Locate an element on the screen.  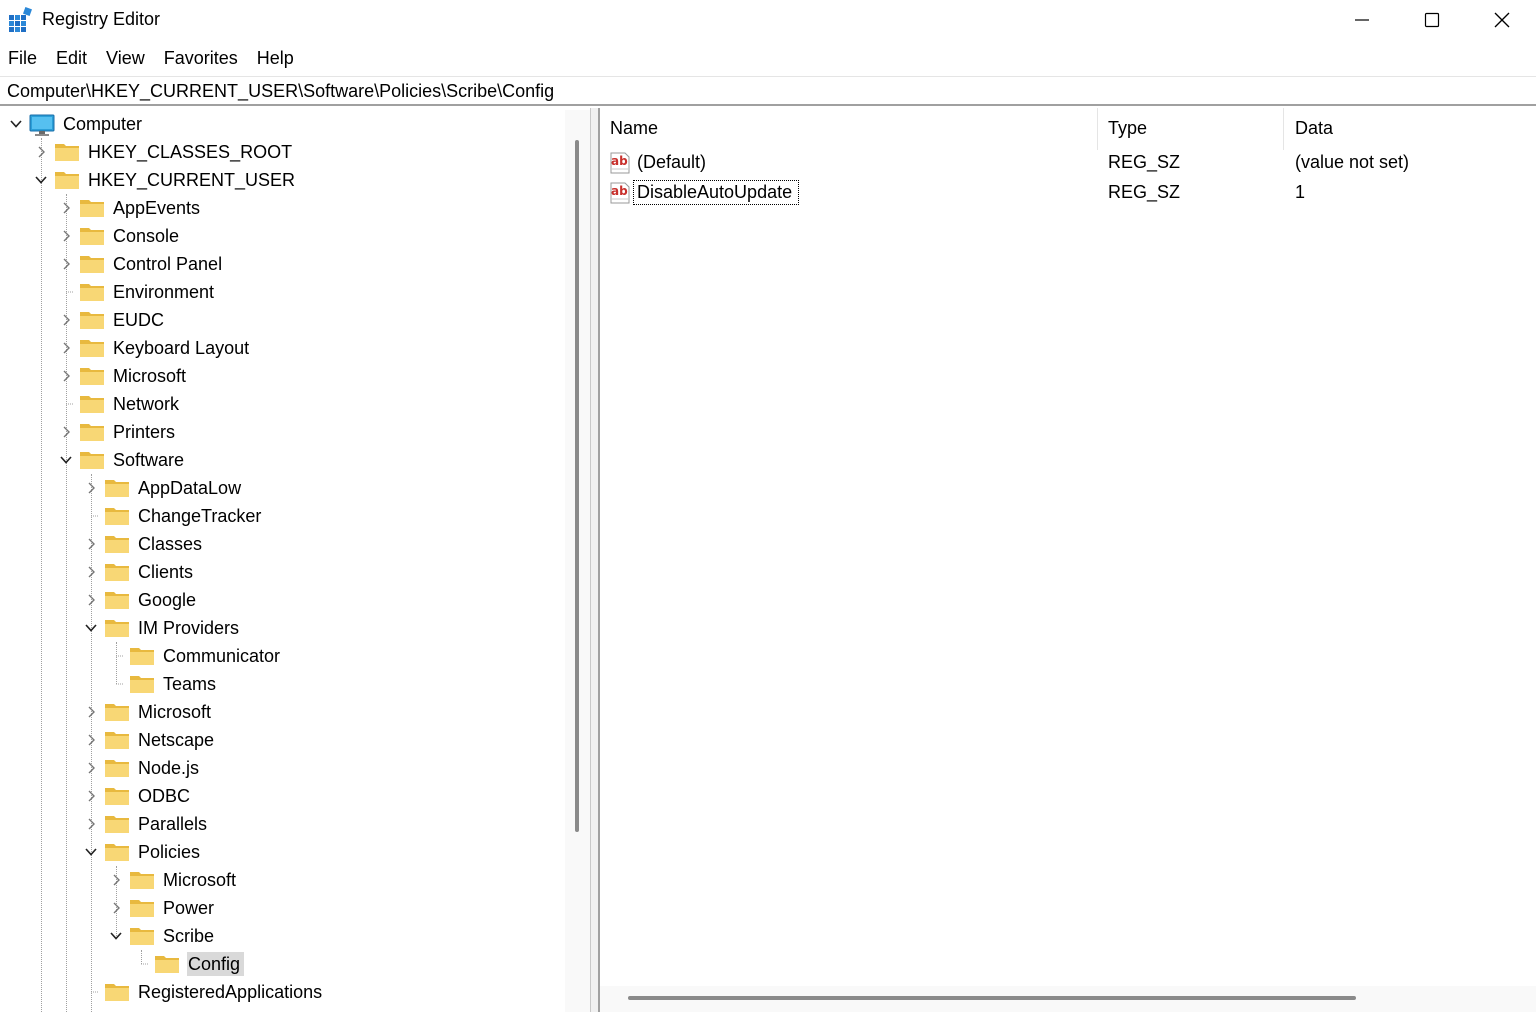
tree-item-label: Microsoft is located at coordinates (200, 880).